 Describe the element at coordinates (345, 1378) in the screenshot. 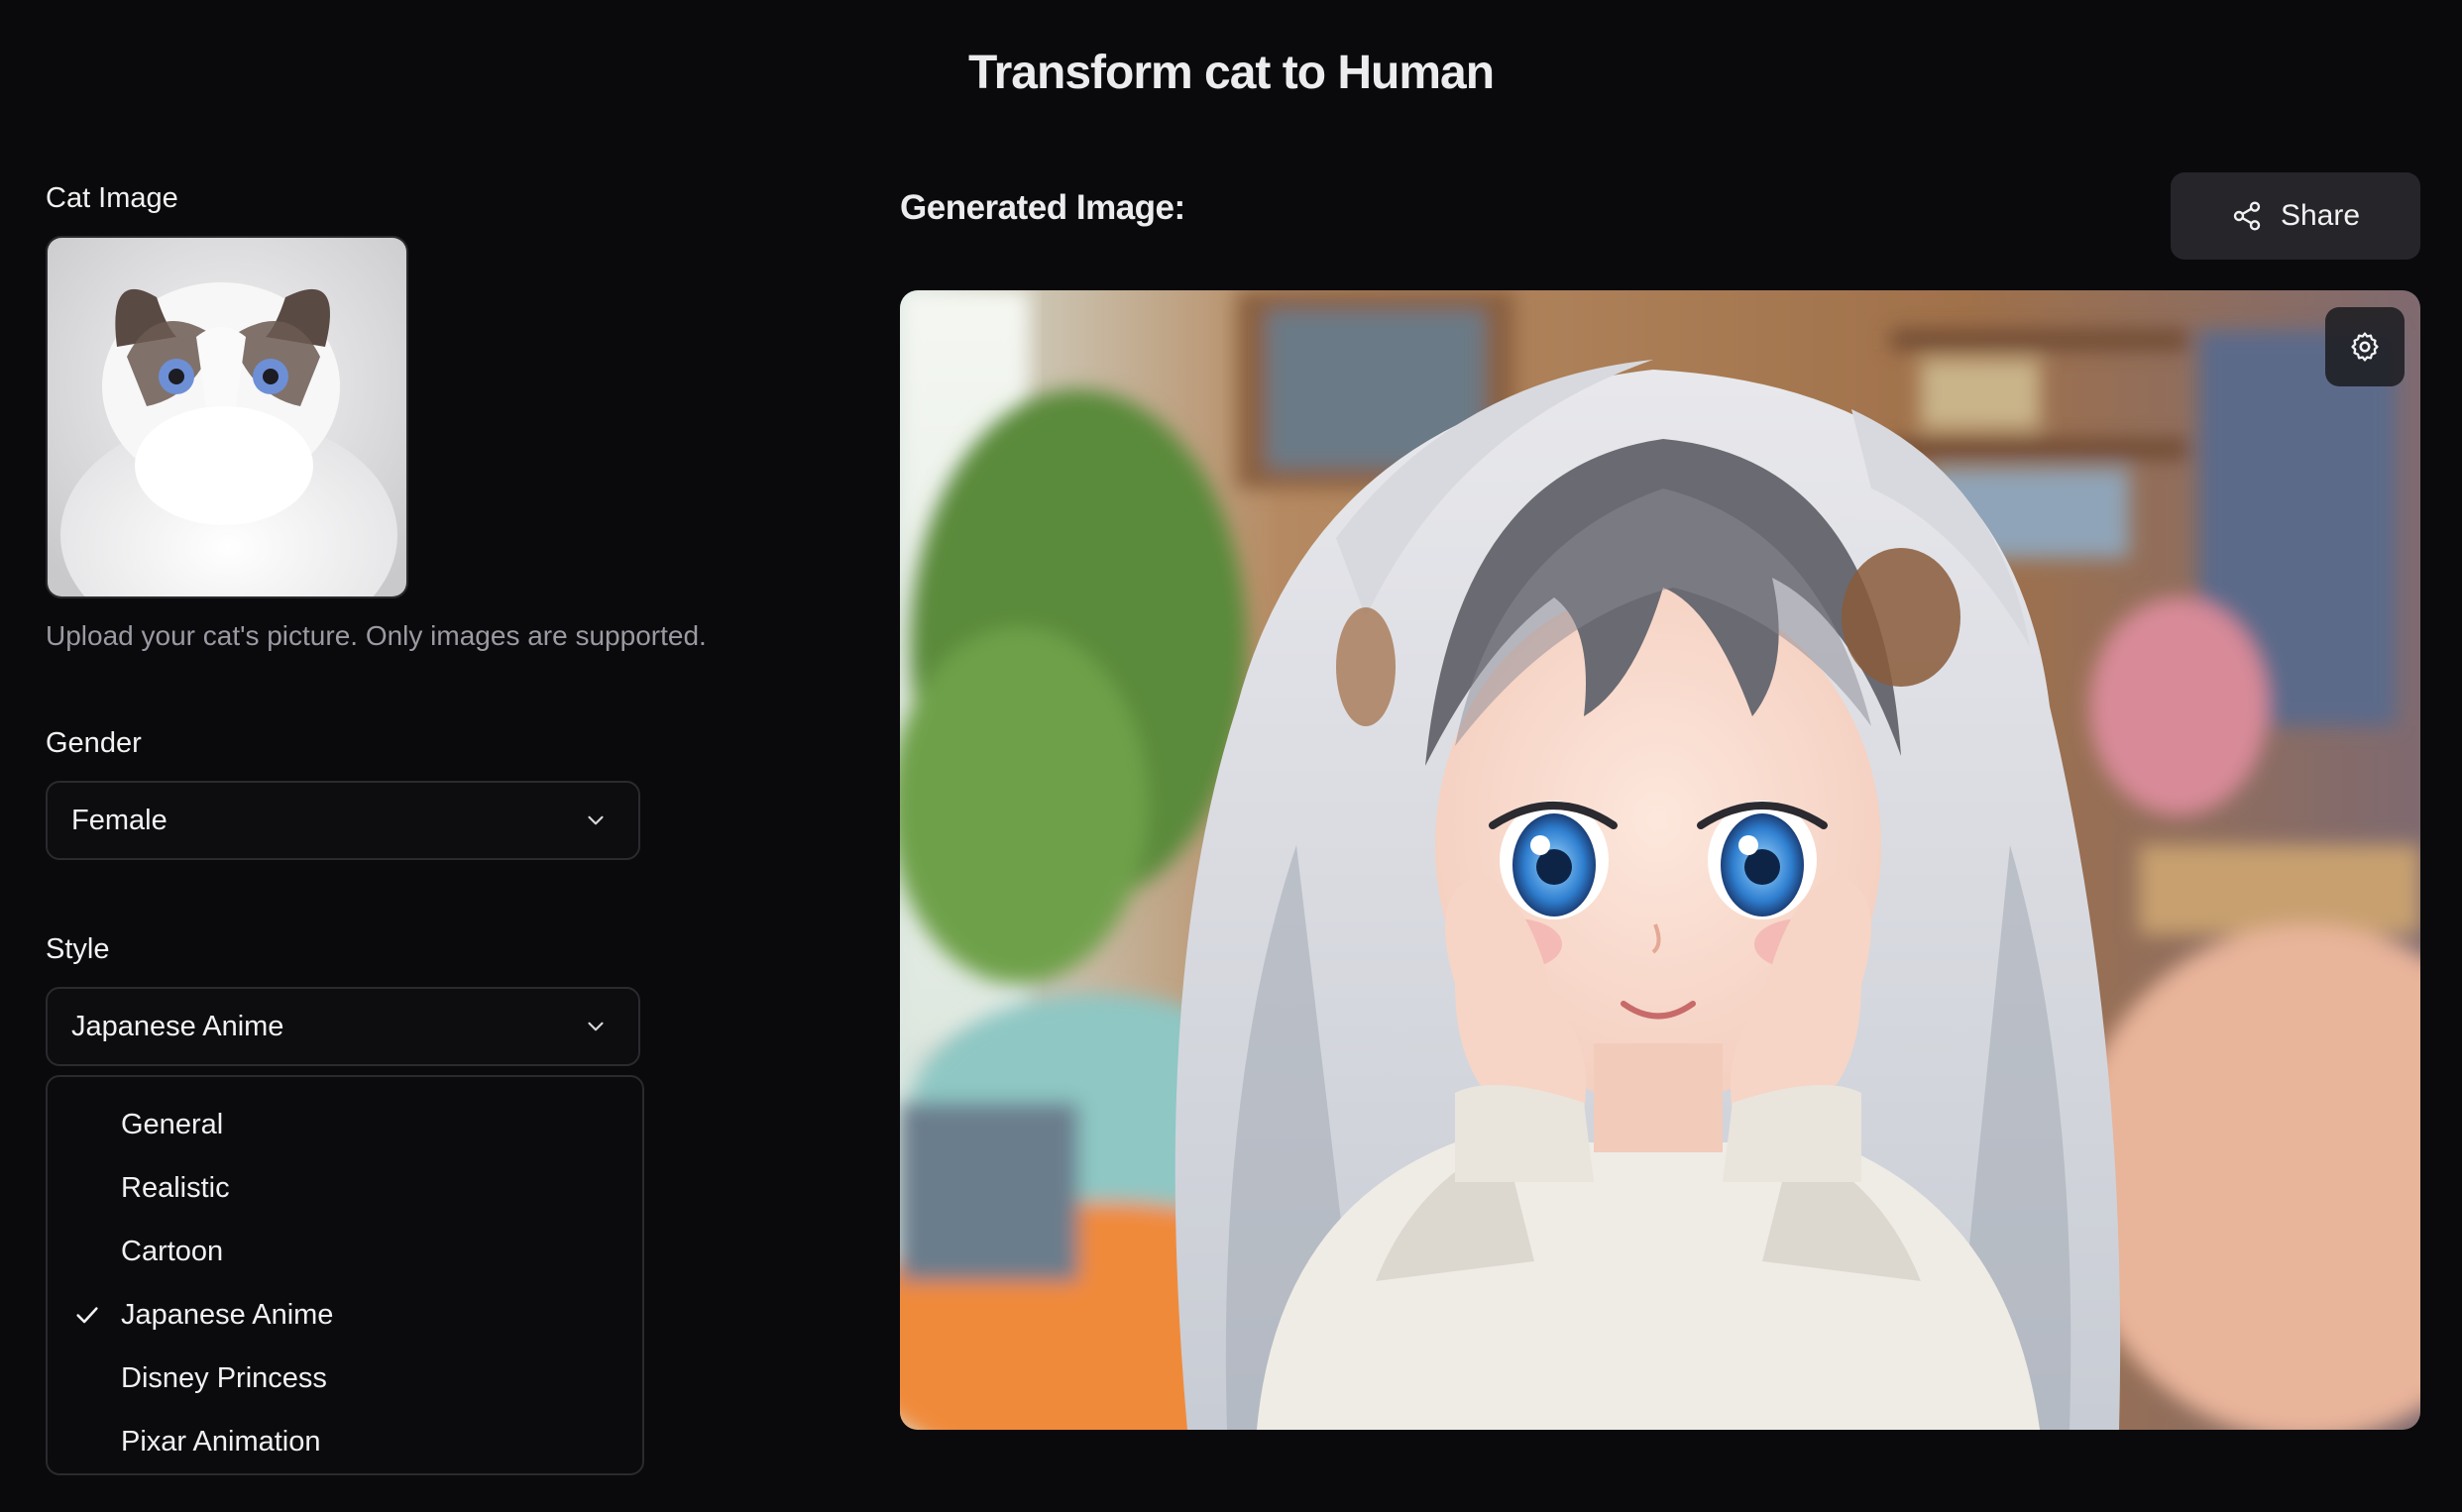

I see `style-option-disney-princess: Disney Princess` at that location.